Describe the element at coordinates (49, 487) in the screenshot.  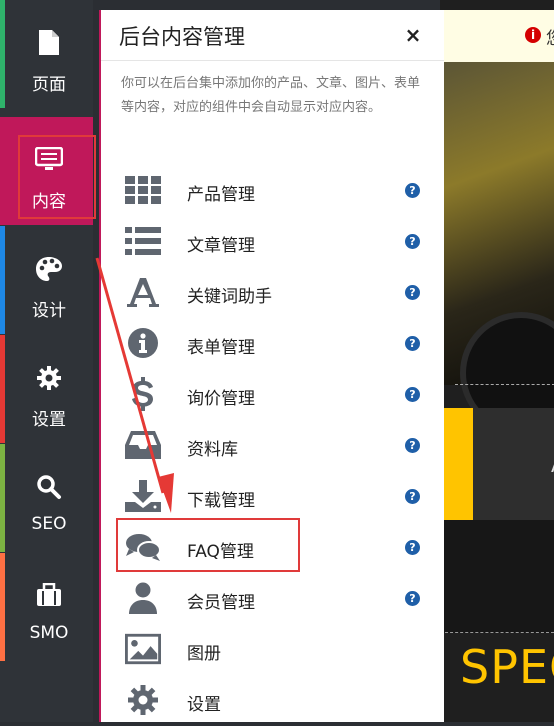
I see `search-icon` at that location.